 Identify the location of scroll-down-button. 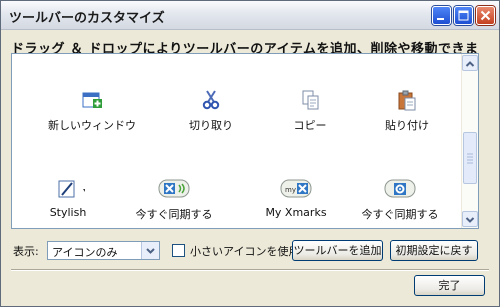
(470, 219).